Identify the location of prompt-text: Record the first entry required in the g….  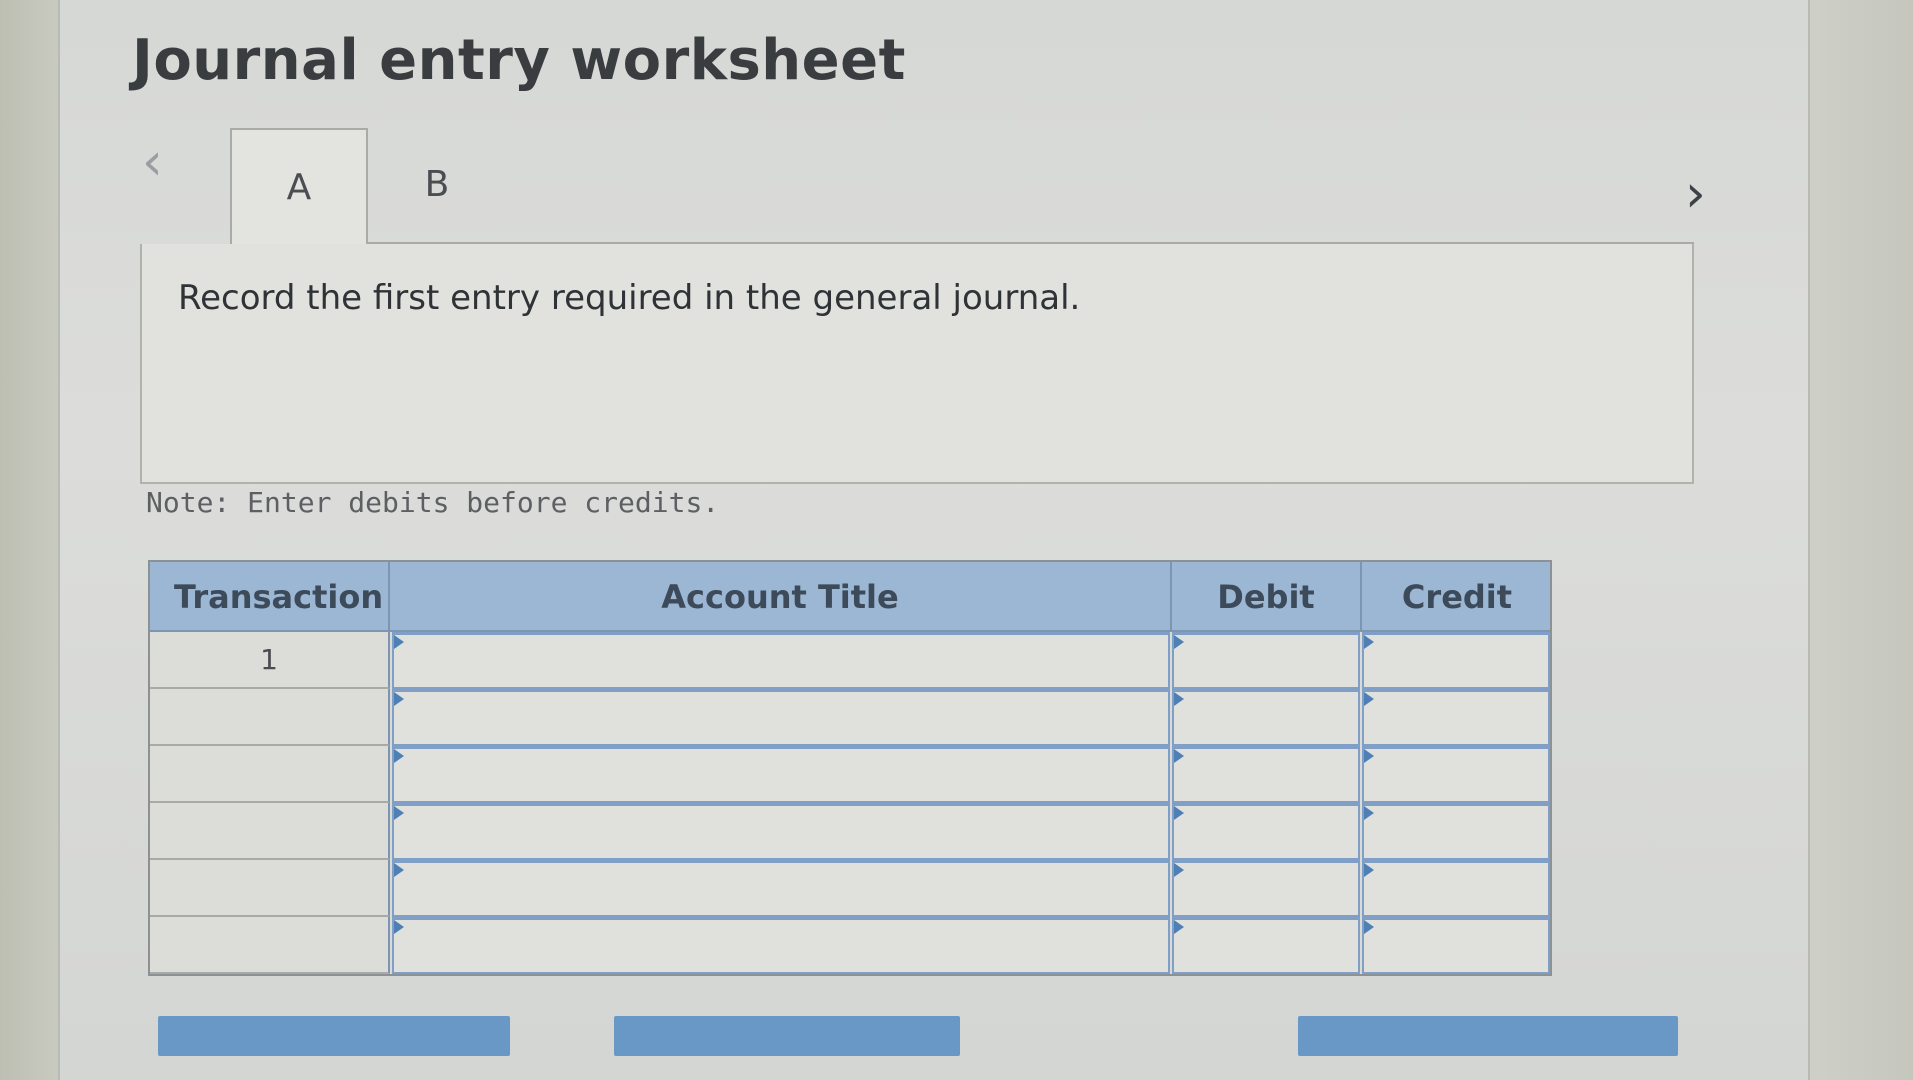
(629, 298).